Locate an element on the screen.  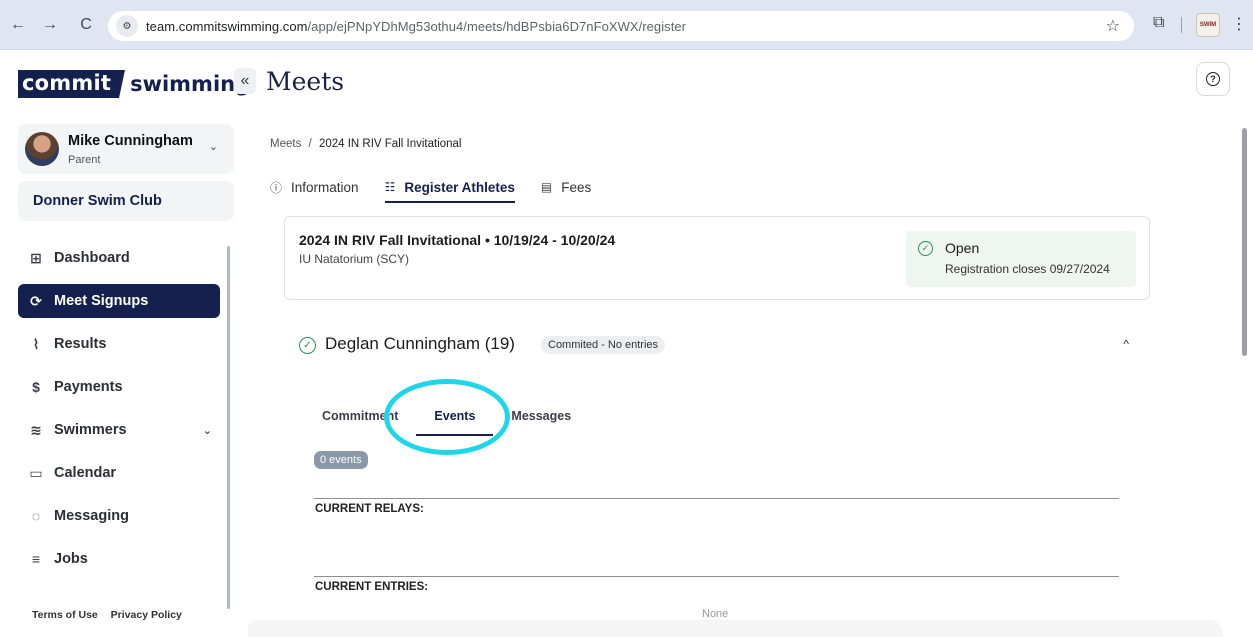
dollar-icon: $ is located at coordinates (36, 387).